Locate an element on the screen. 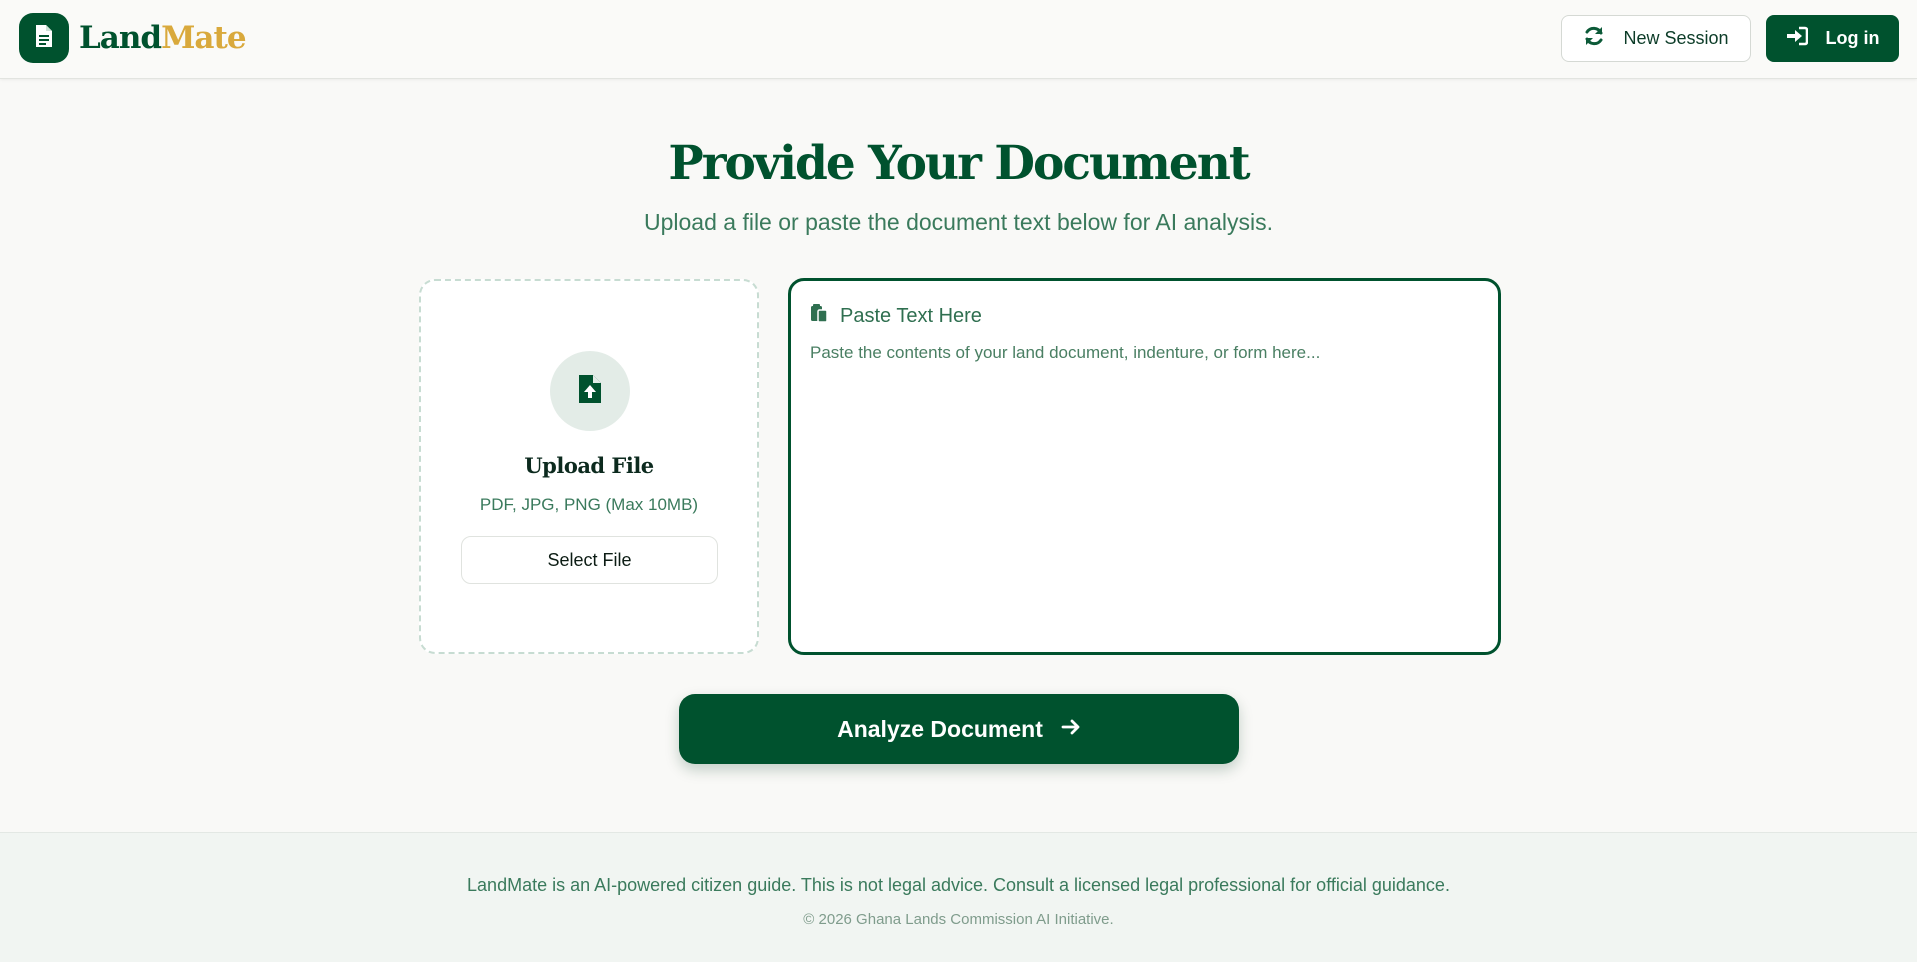 Image resolution: width=1917 pixels, height=962 pixels. clipboard-icon is located at coordinates (819, 316).